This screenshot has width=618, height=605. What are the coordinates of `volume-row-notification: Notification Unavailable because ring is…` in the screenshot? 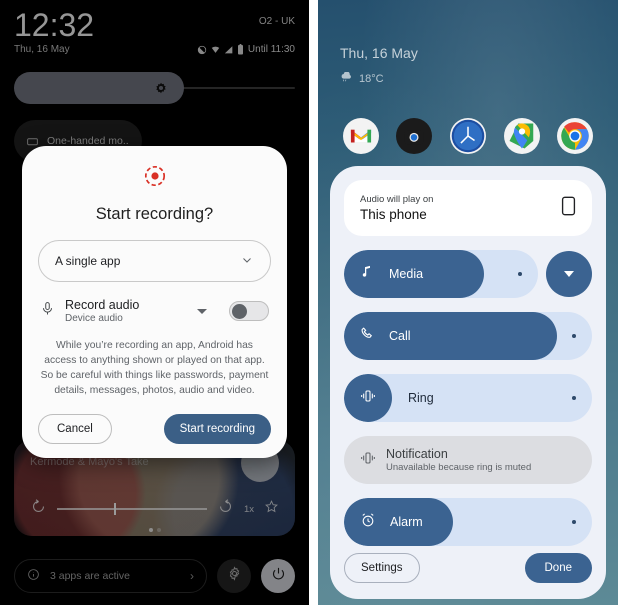 It's located at (468, 460).